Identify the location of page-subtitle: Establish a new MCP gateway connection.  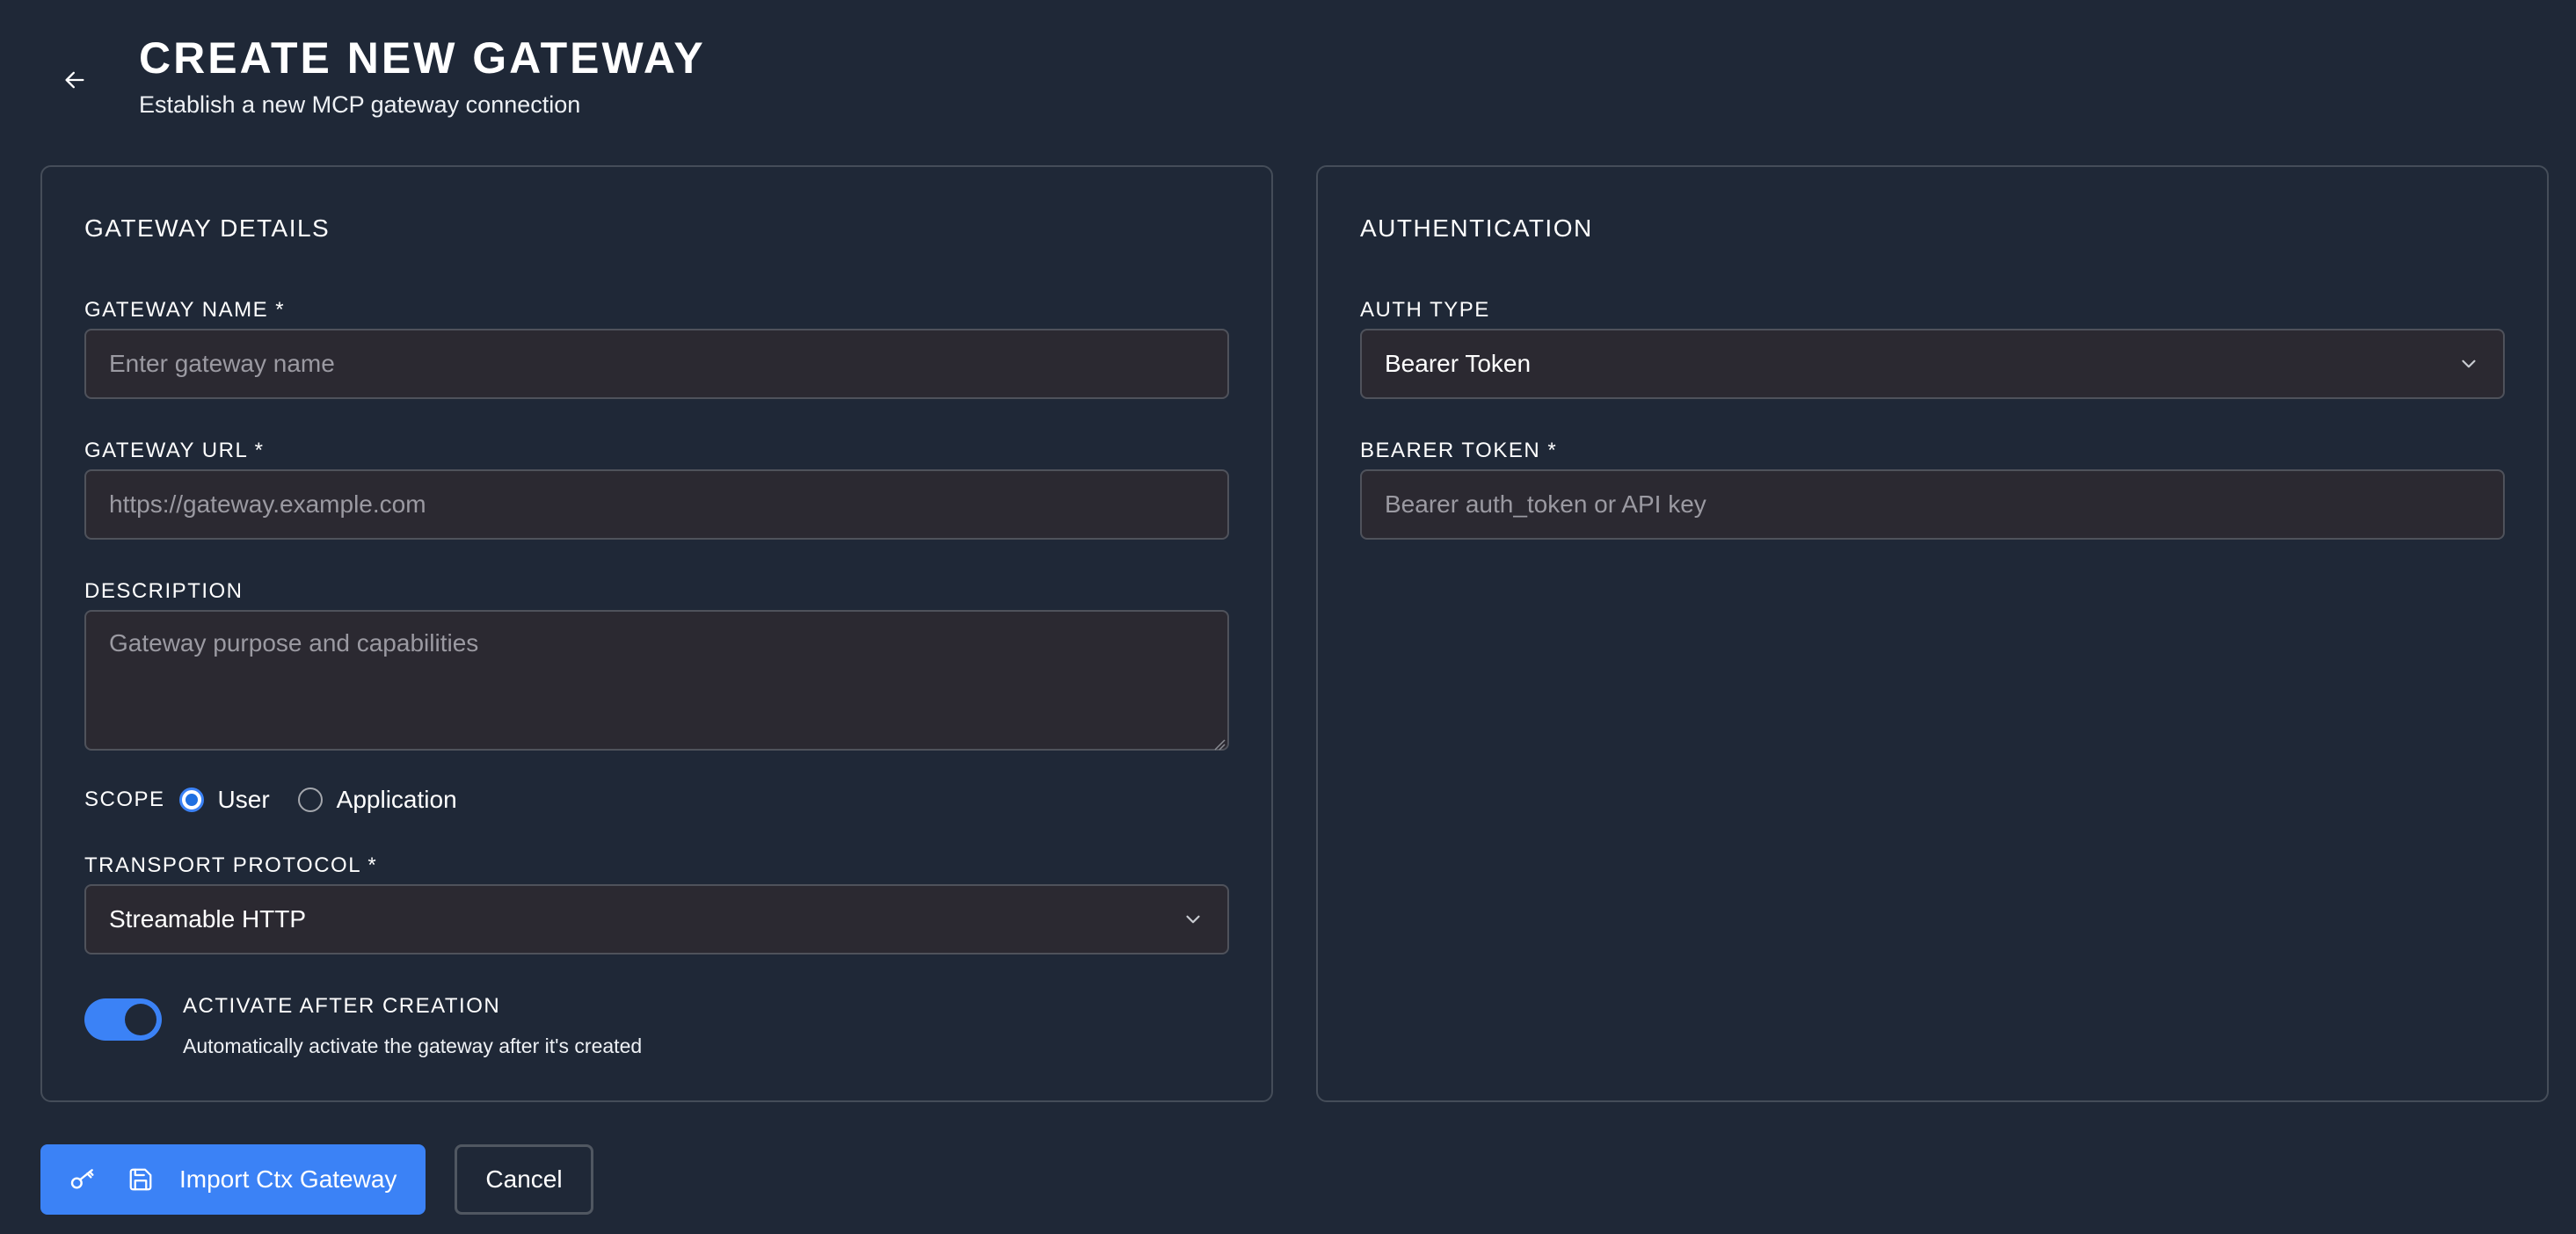
(360, 104).